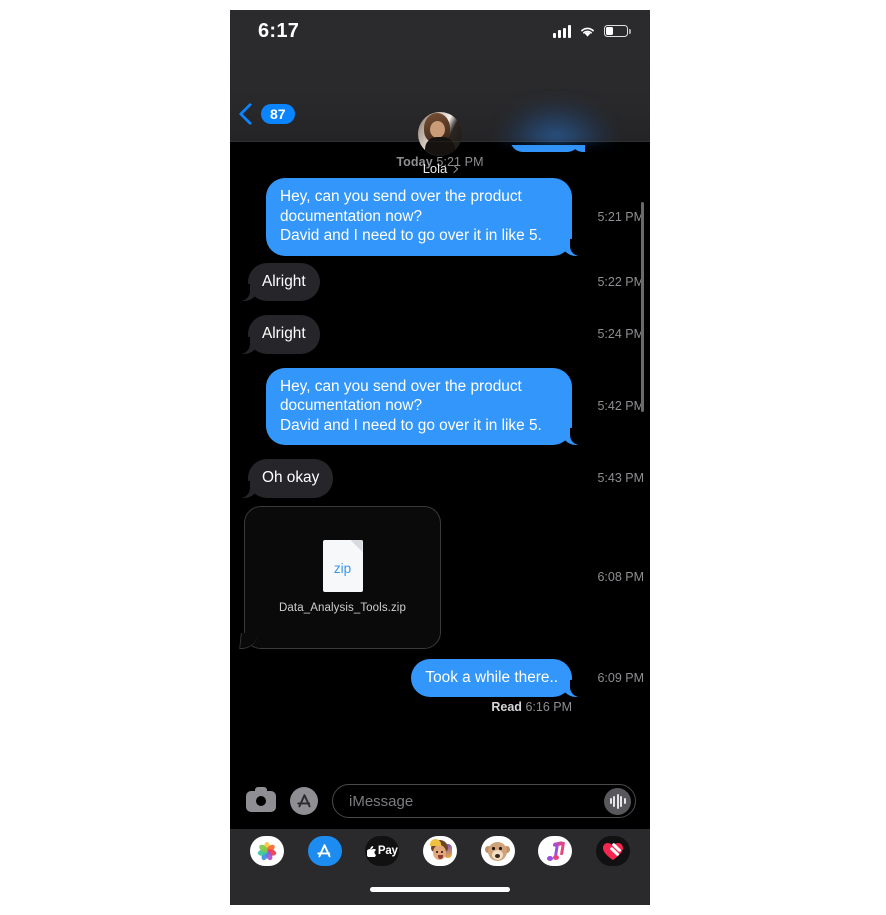  I want to click on photos-app-icon, so click(267, 851).